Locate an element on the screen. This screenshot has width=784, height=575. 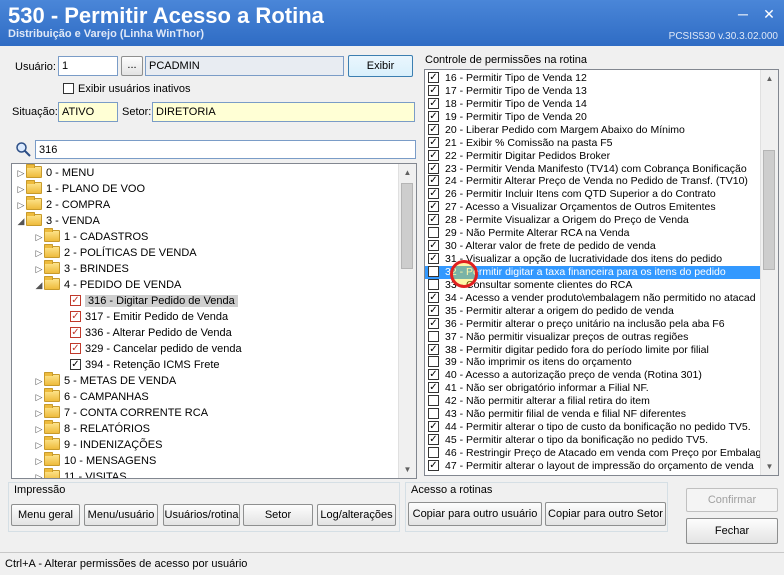
tree-item: ▷ 7 - CONTA CORRENTE RCA is located at coordinates (121, 412).